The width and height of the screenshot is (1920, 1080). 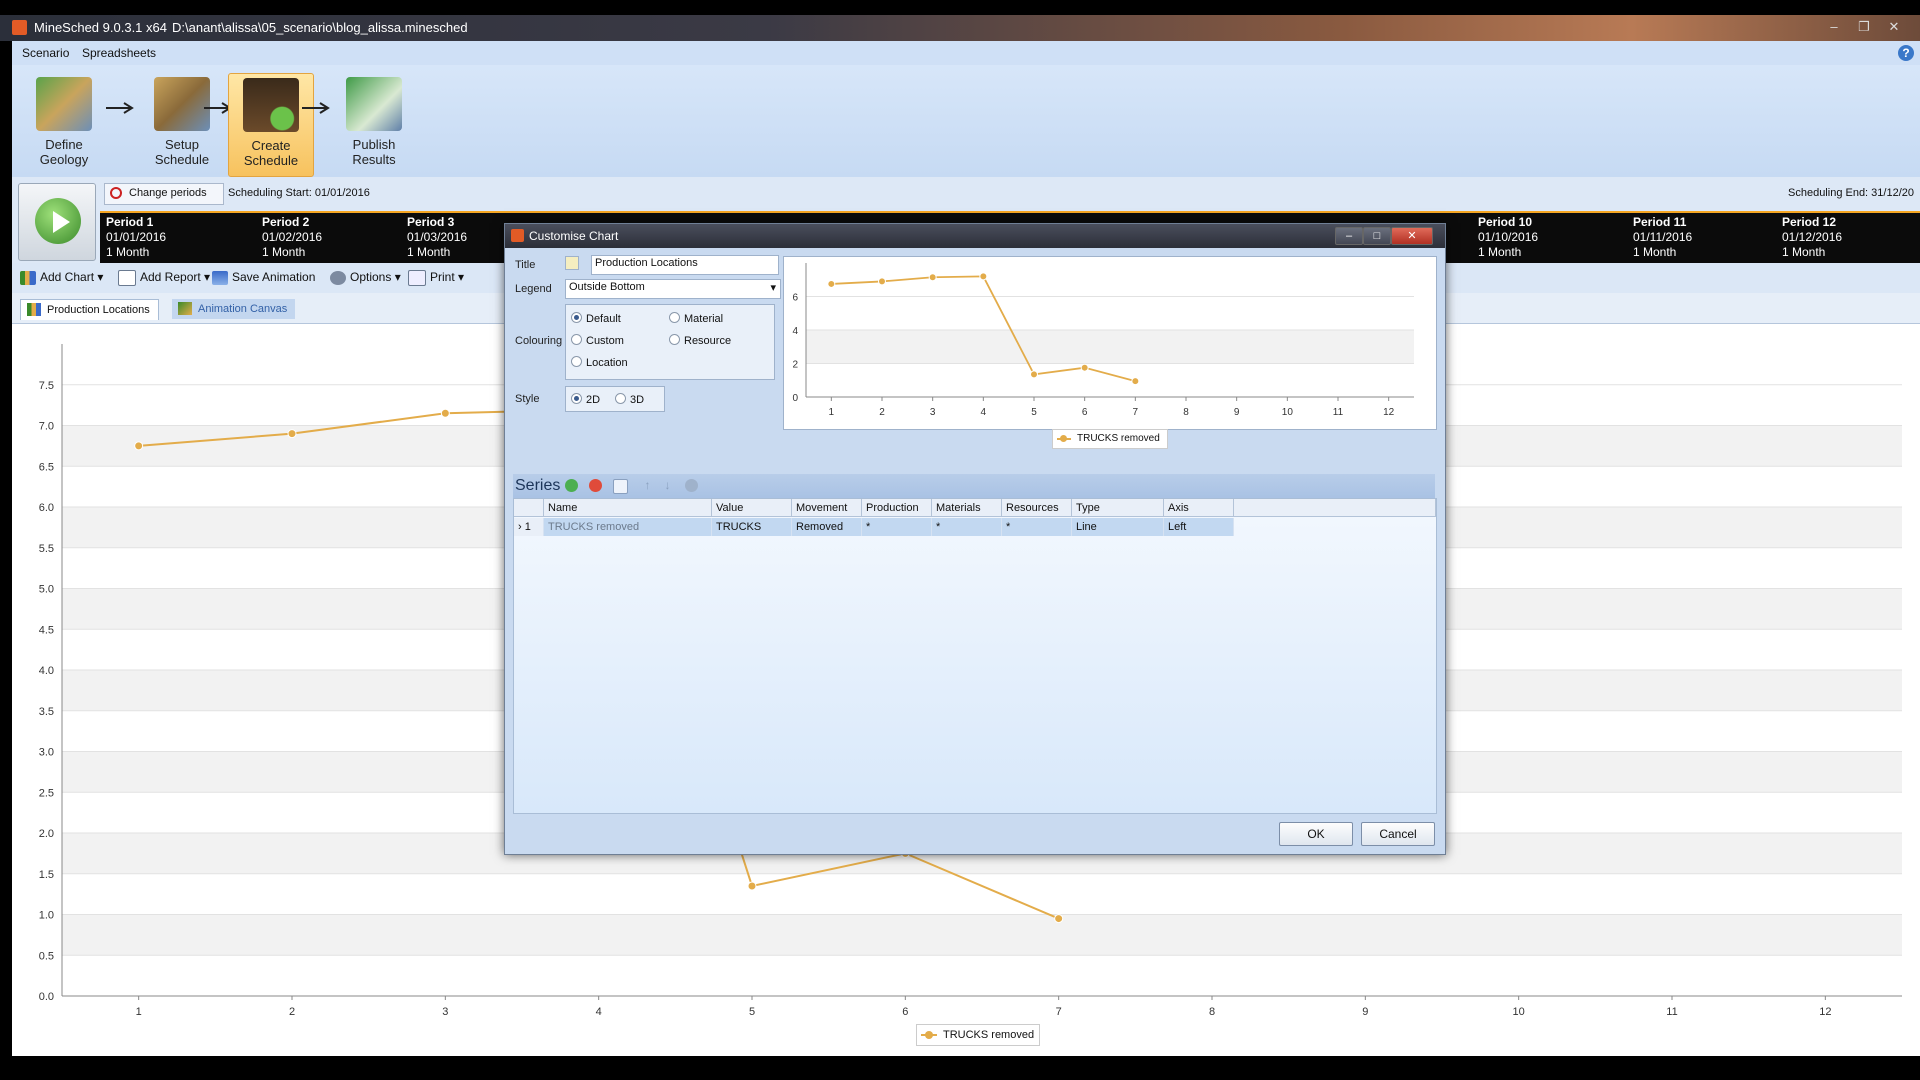 I want to click on colouring-material-radio: Material, so click(x=696, y=318).